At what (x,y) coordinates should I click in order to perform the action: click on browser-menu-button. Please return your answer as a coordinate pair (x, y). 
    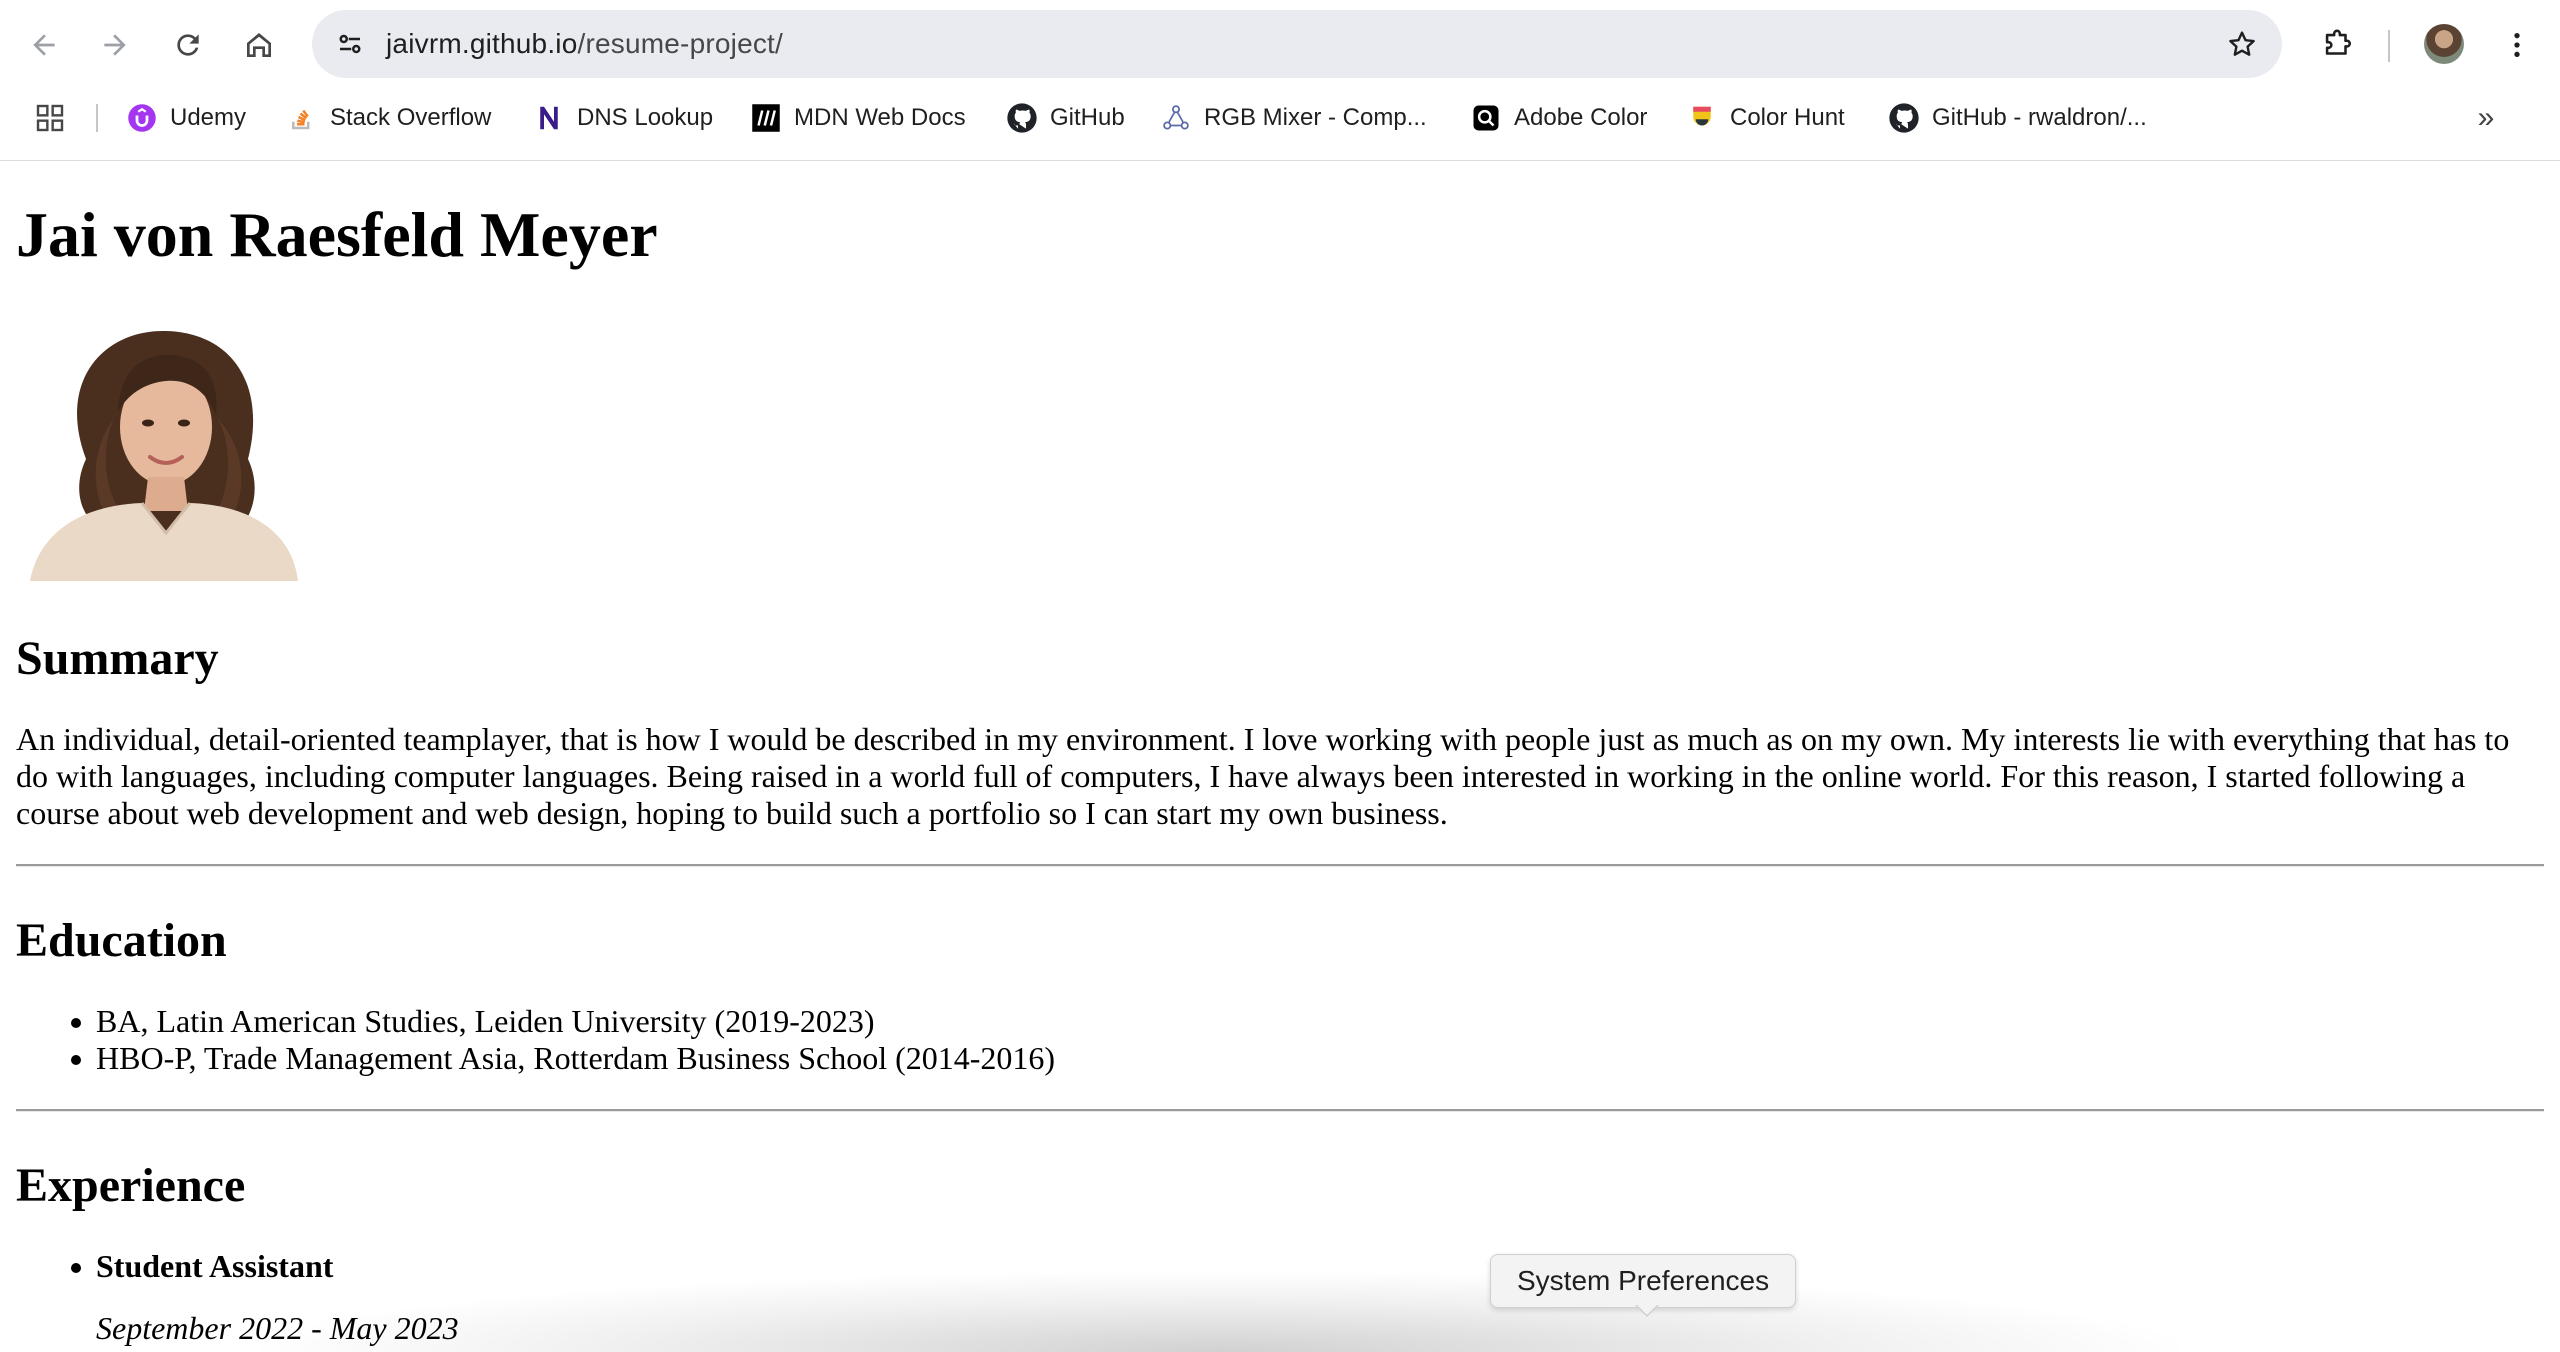
    Looking at the image, I should click on (2517, 45).